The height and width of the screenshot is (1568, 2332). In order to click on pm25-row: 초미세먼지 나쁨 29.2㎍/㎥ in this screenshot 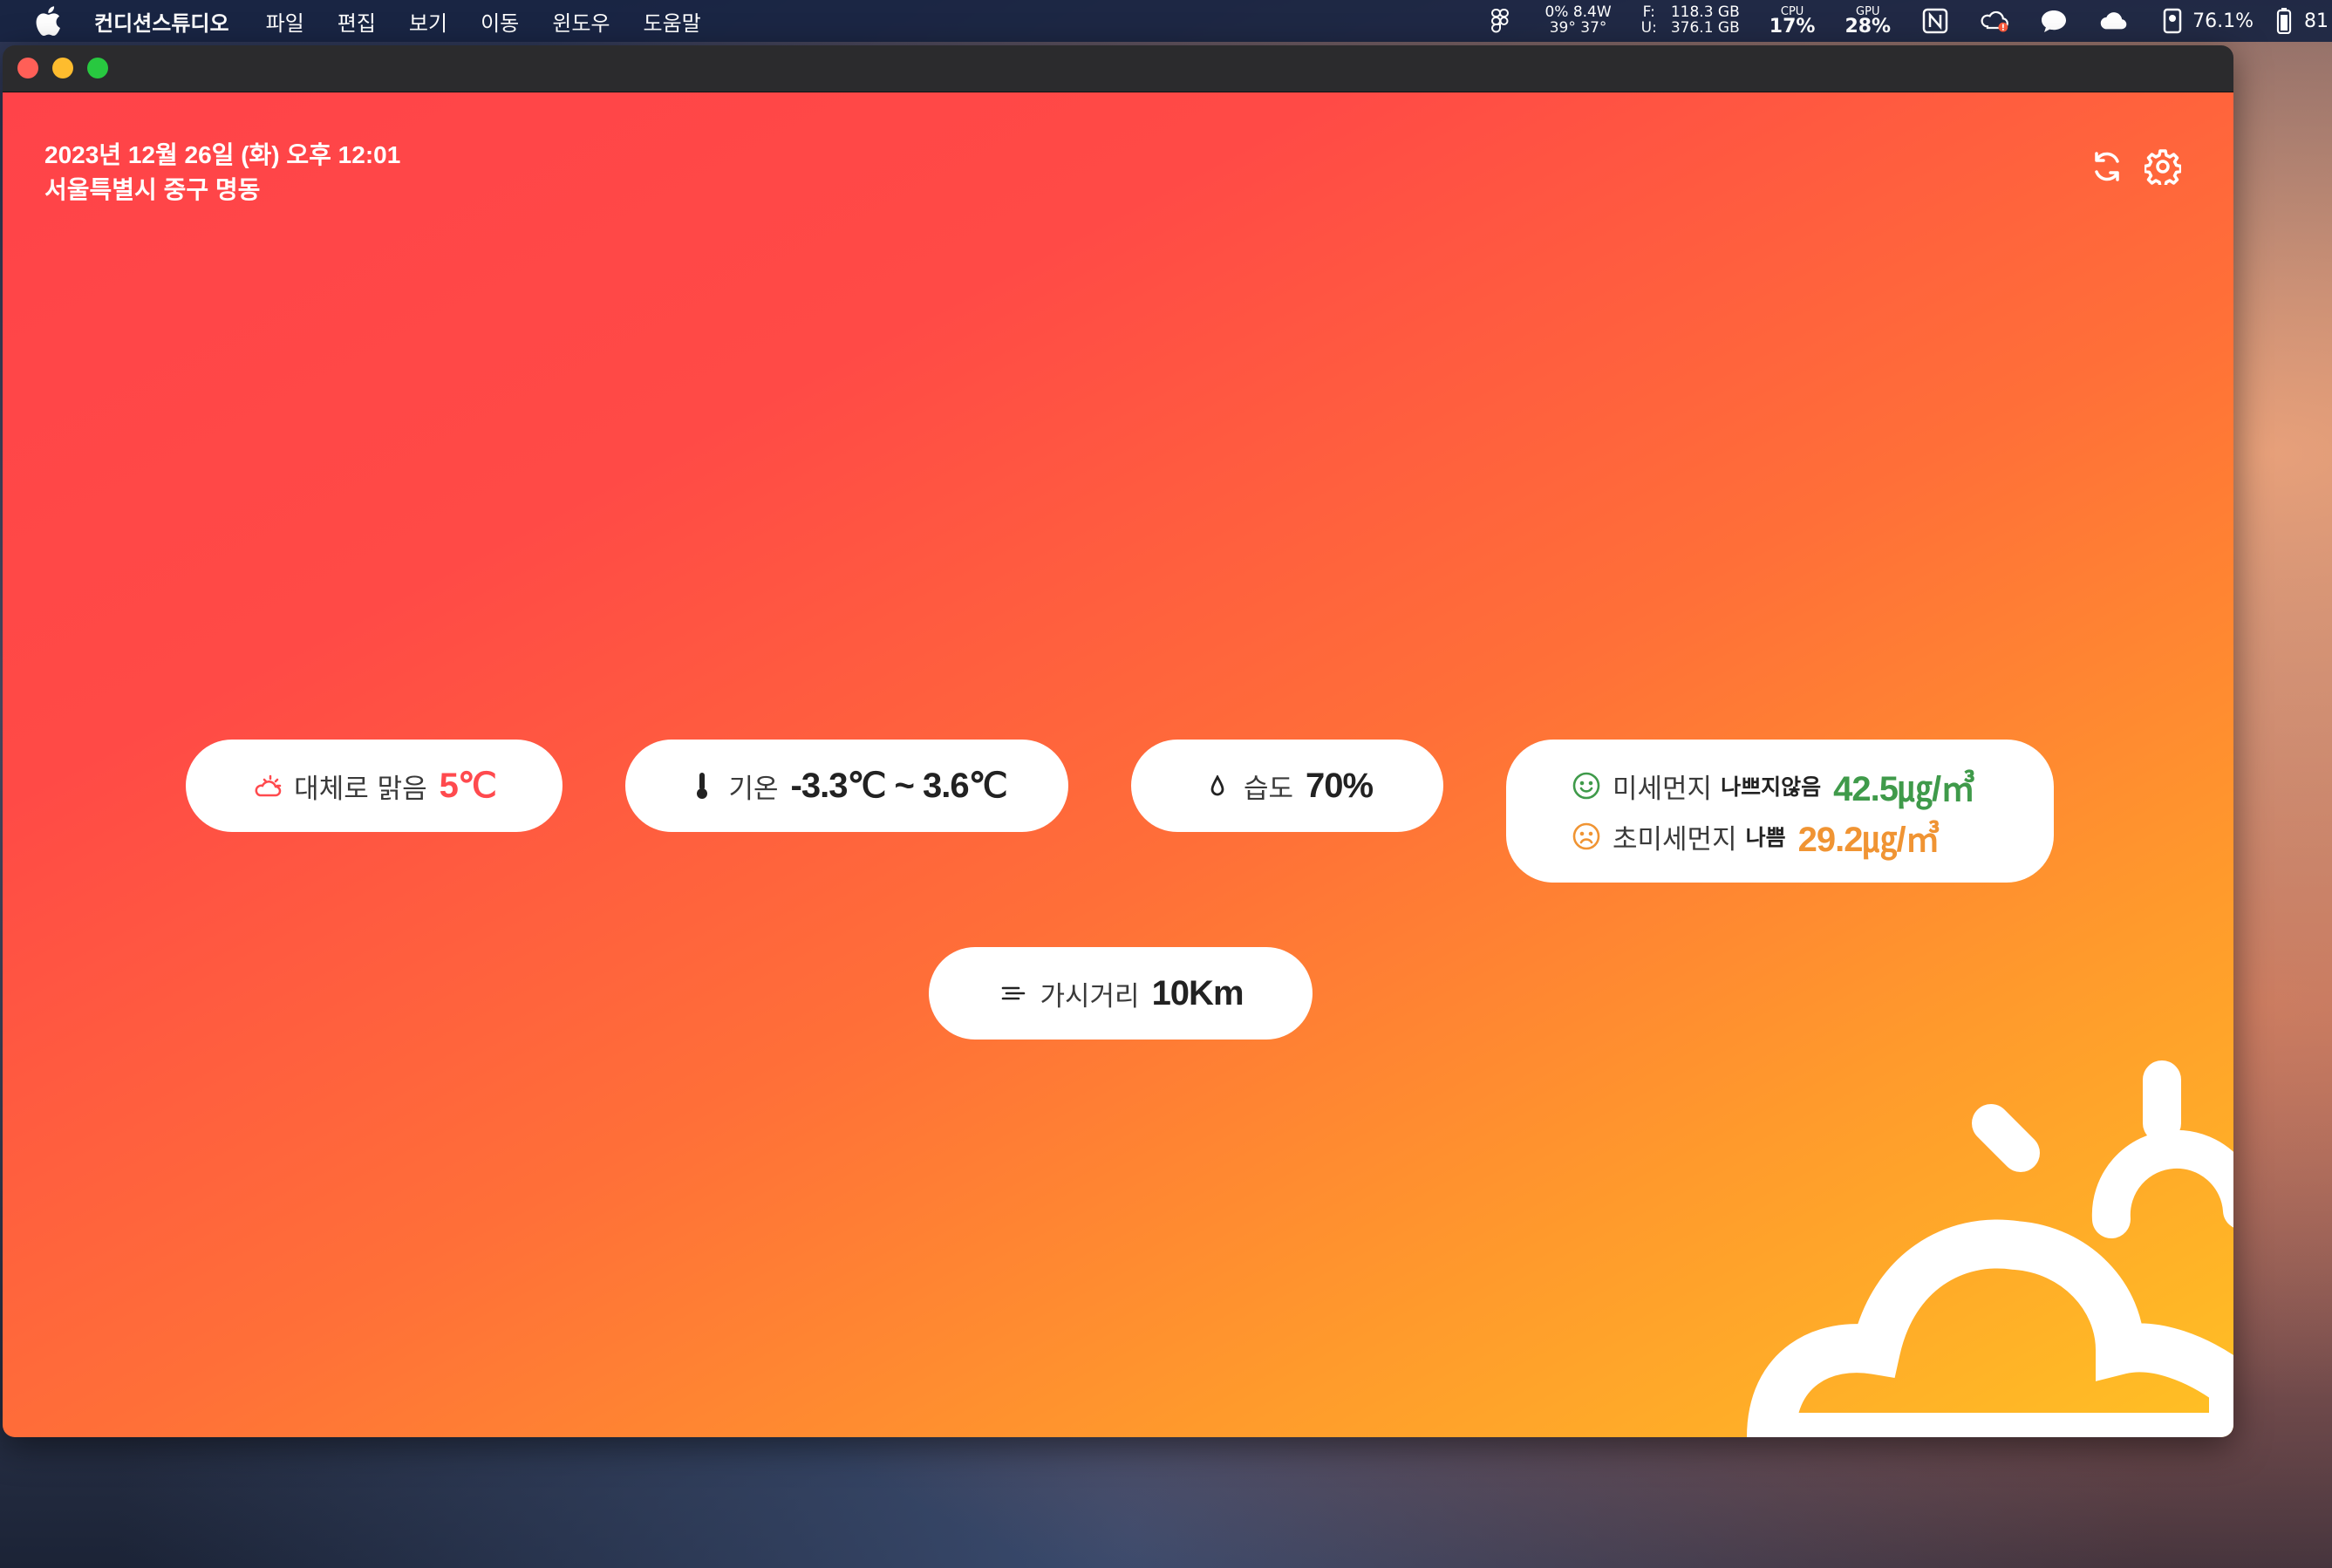, I will do `click(1755, 836)`.